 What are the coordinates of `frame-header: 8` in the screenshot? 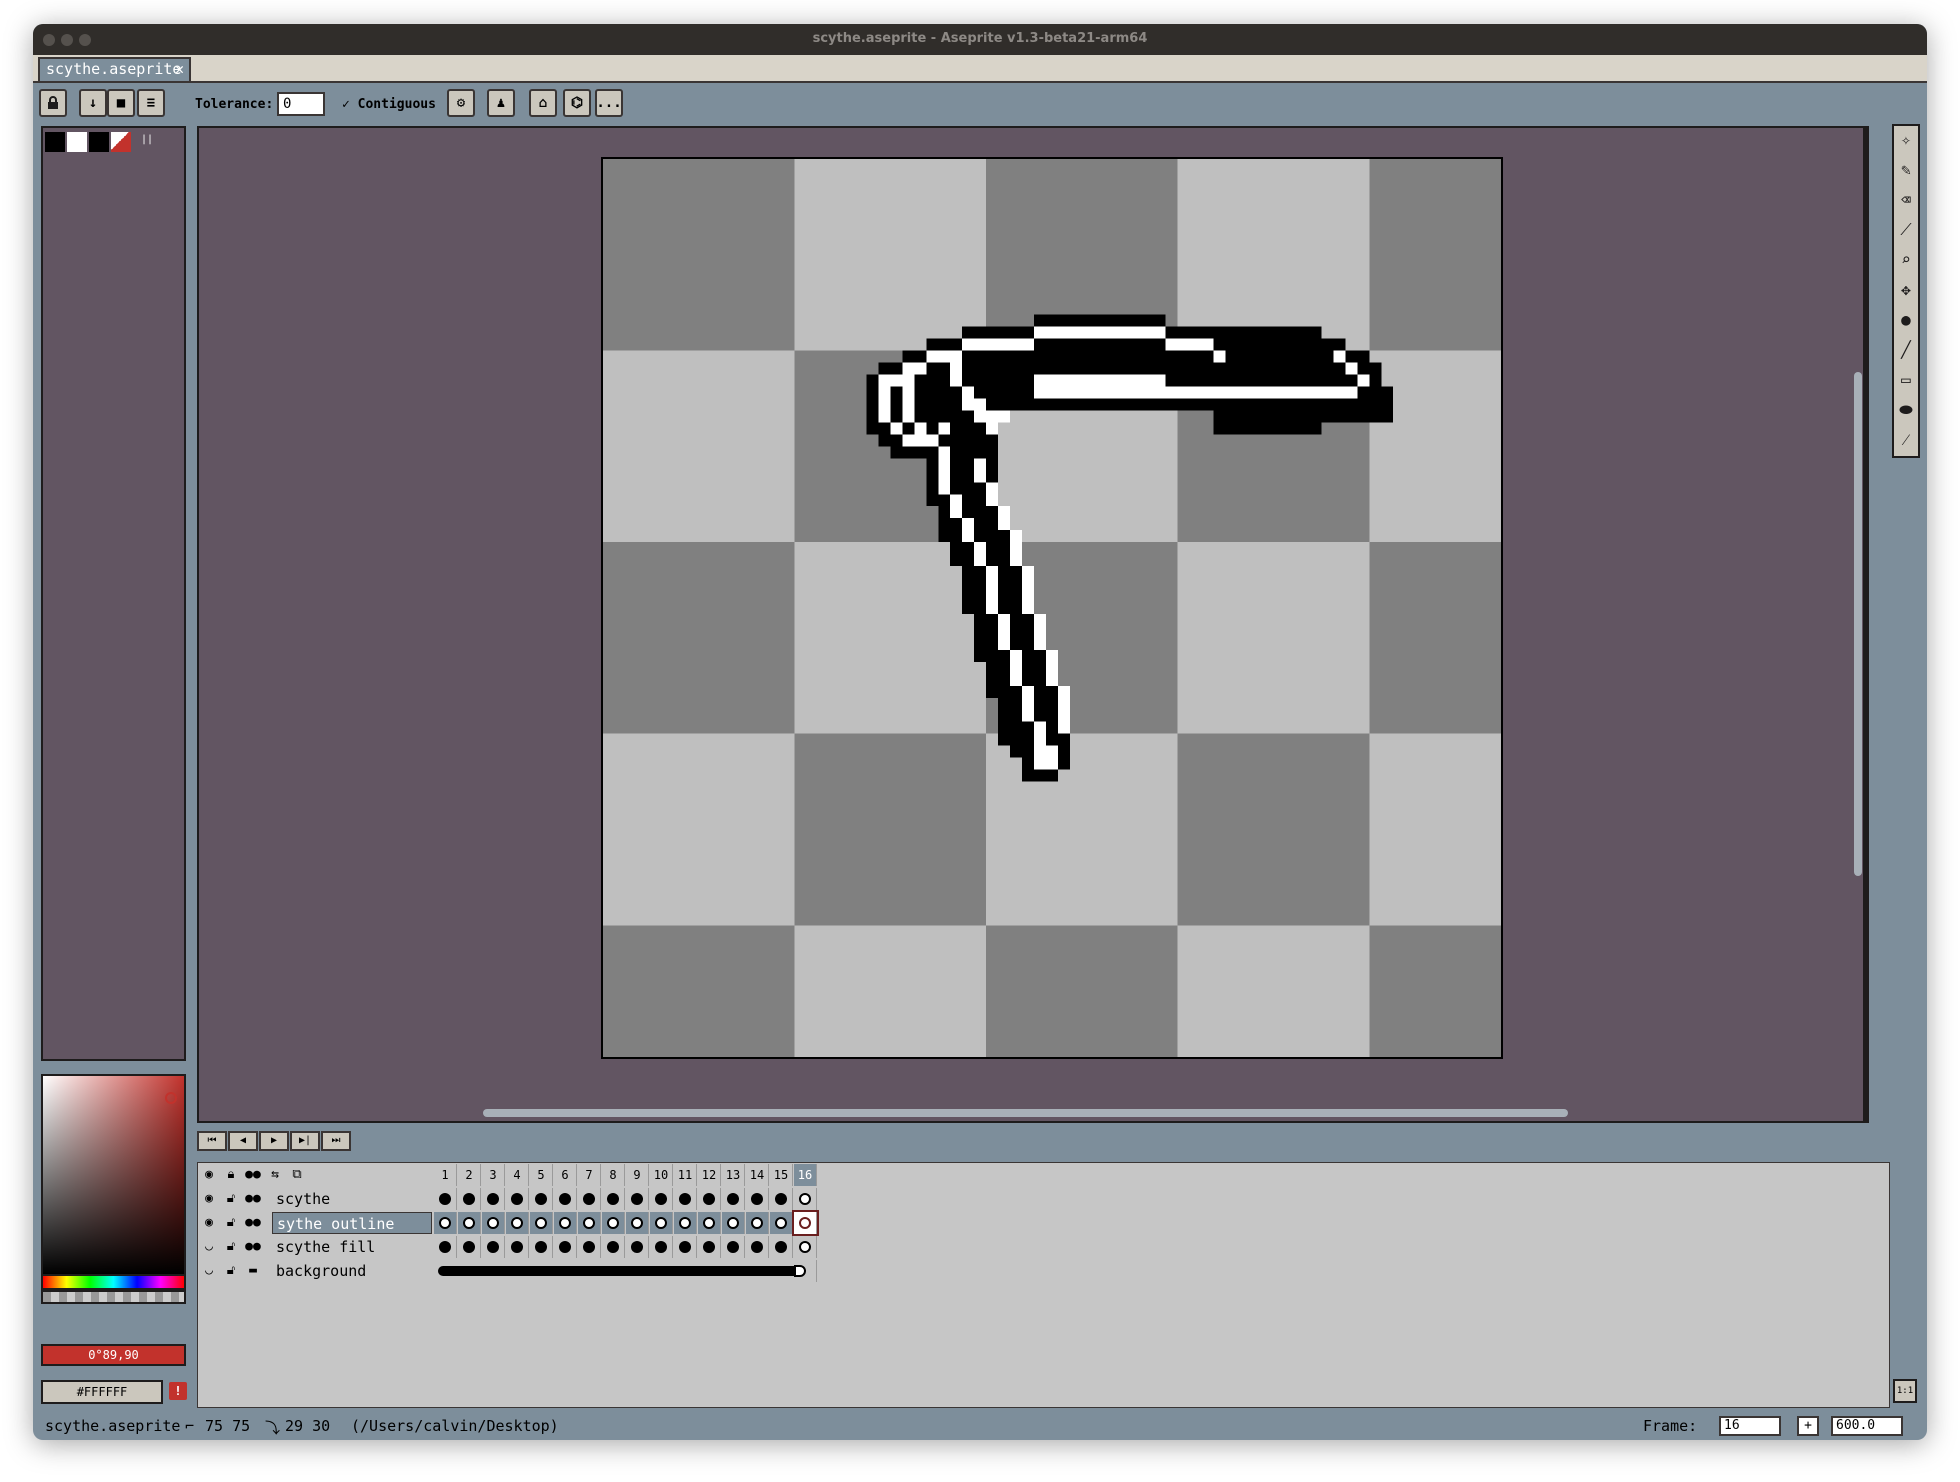 It's located at (613, 1175).